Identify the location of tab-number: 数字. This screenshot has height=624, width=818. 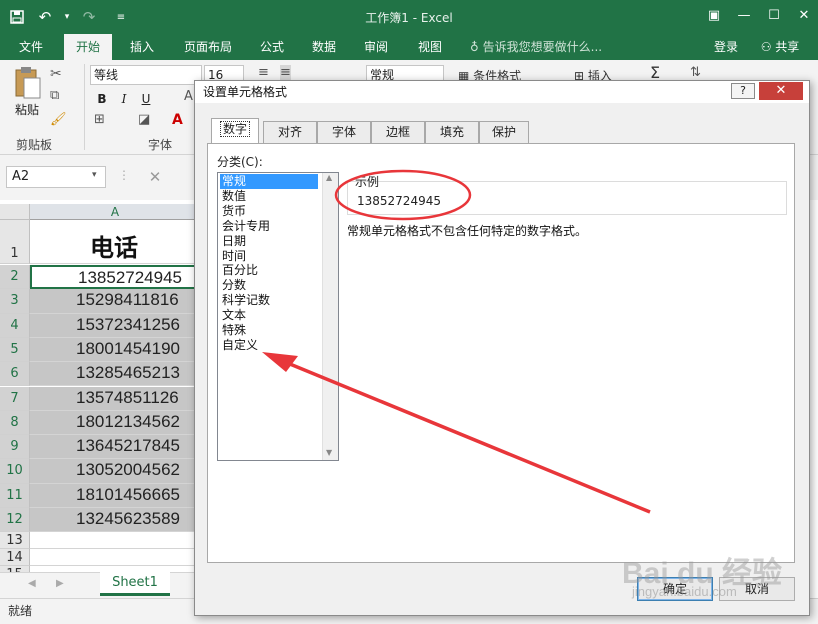
(235, 131).